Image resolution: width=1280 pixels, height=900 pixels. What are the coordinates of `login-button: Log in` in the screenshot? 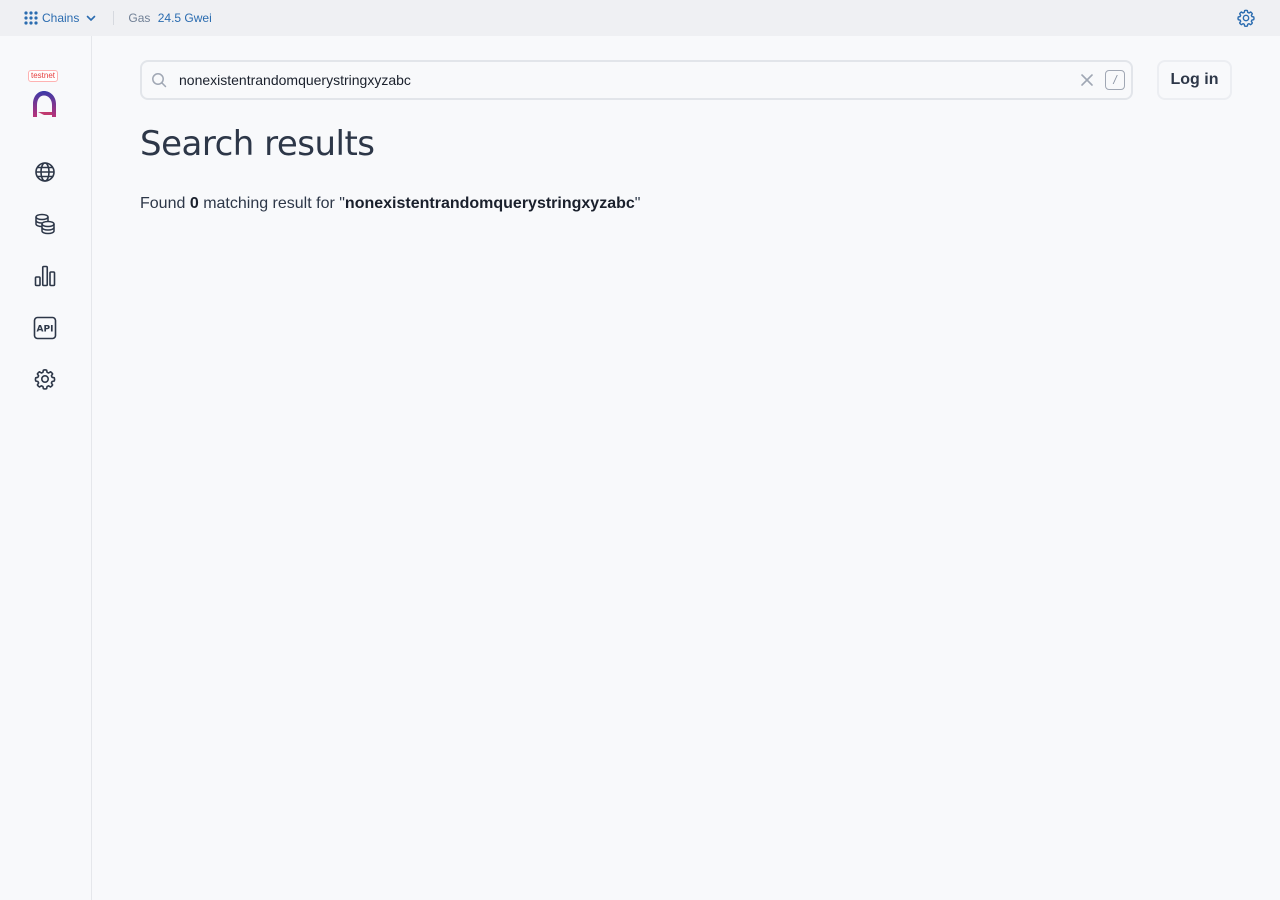 It's located at (1194, 80).